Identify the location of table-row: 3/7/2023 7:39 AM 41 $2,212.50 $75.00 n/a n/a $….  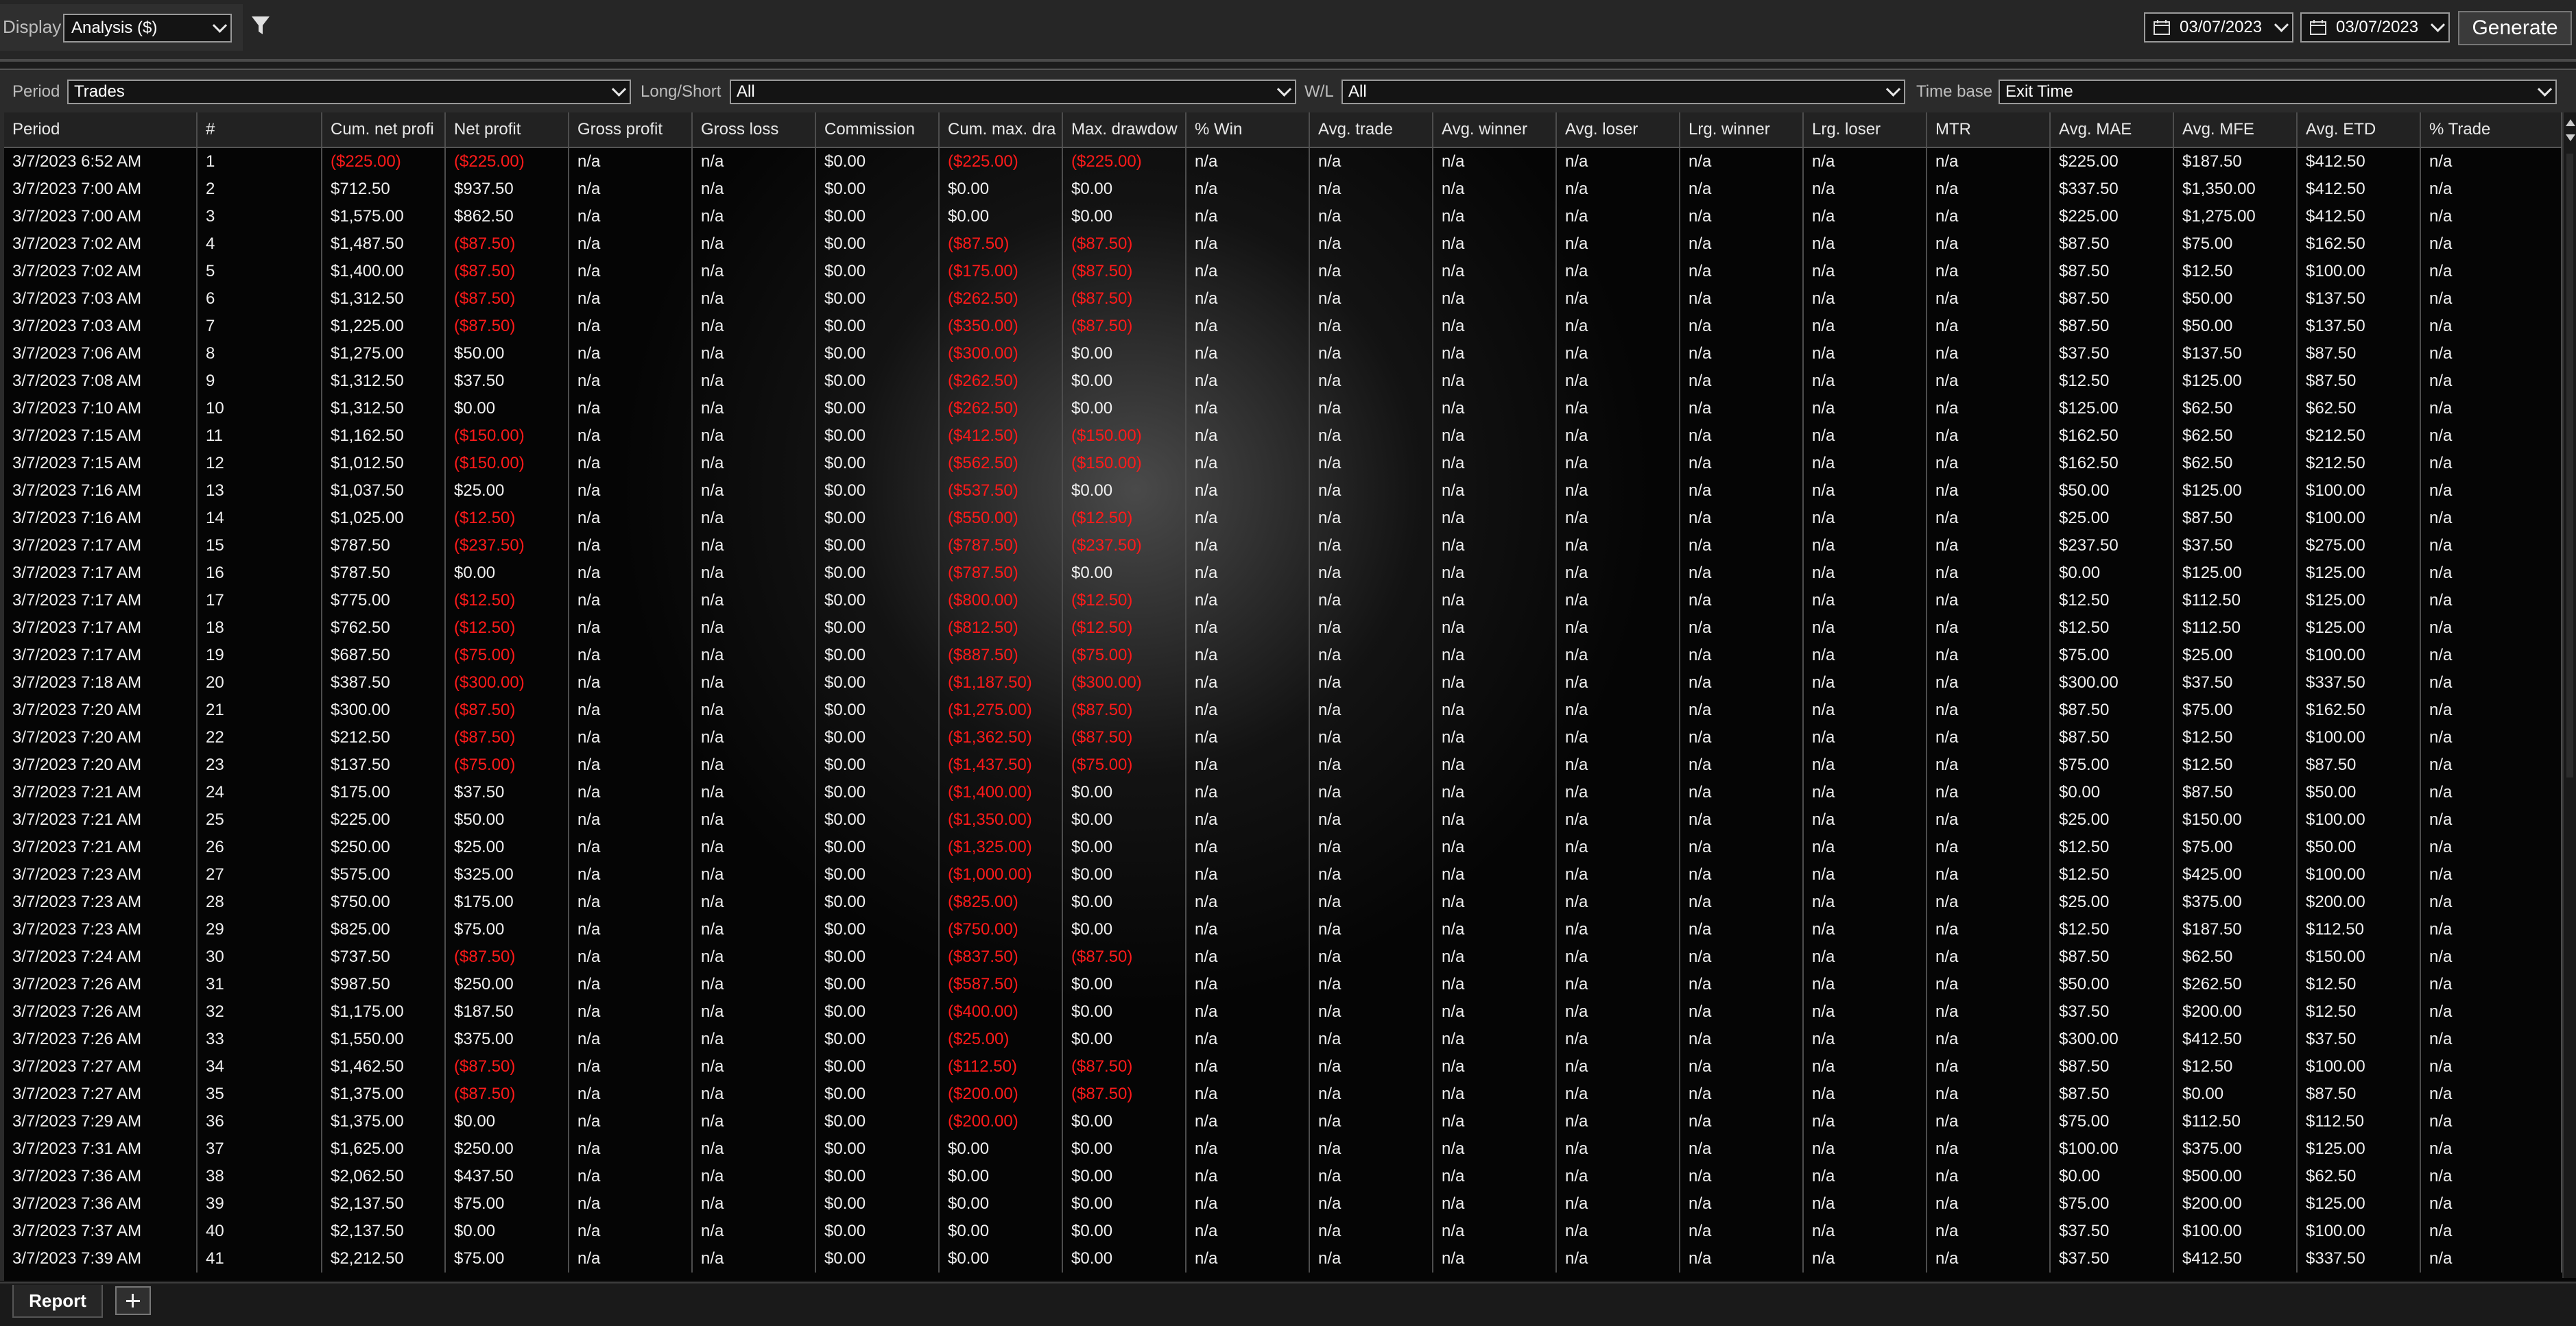
(1283, 1259).